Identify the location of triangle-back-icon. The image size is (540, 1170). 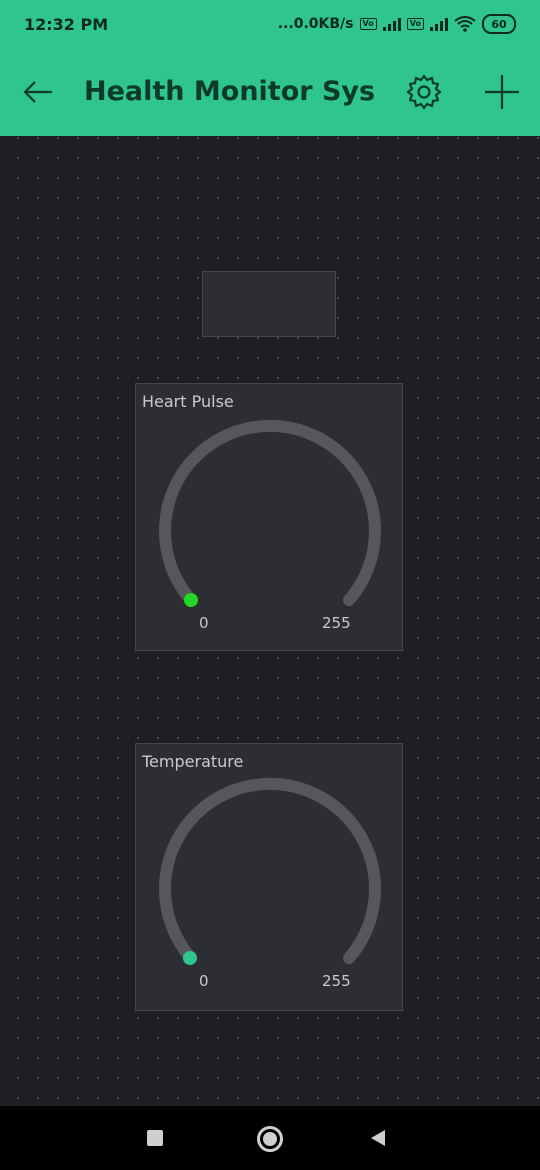
(378, 1138).